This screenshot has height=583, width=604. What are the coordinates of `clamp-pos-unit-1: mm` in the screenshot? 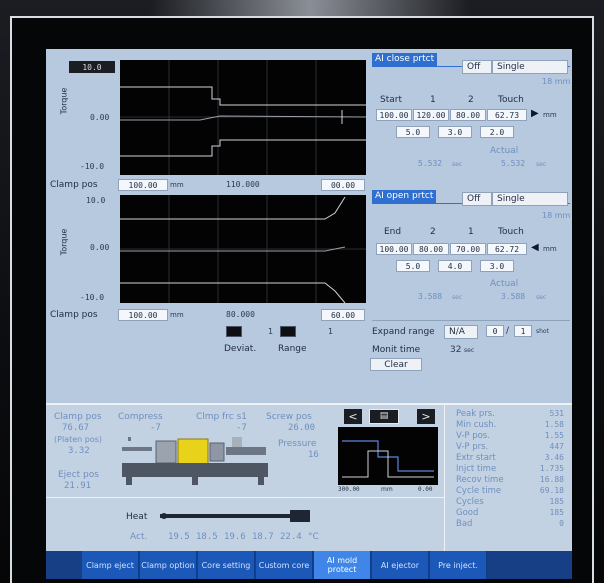 It's located at (177, 185).